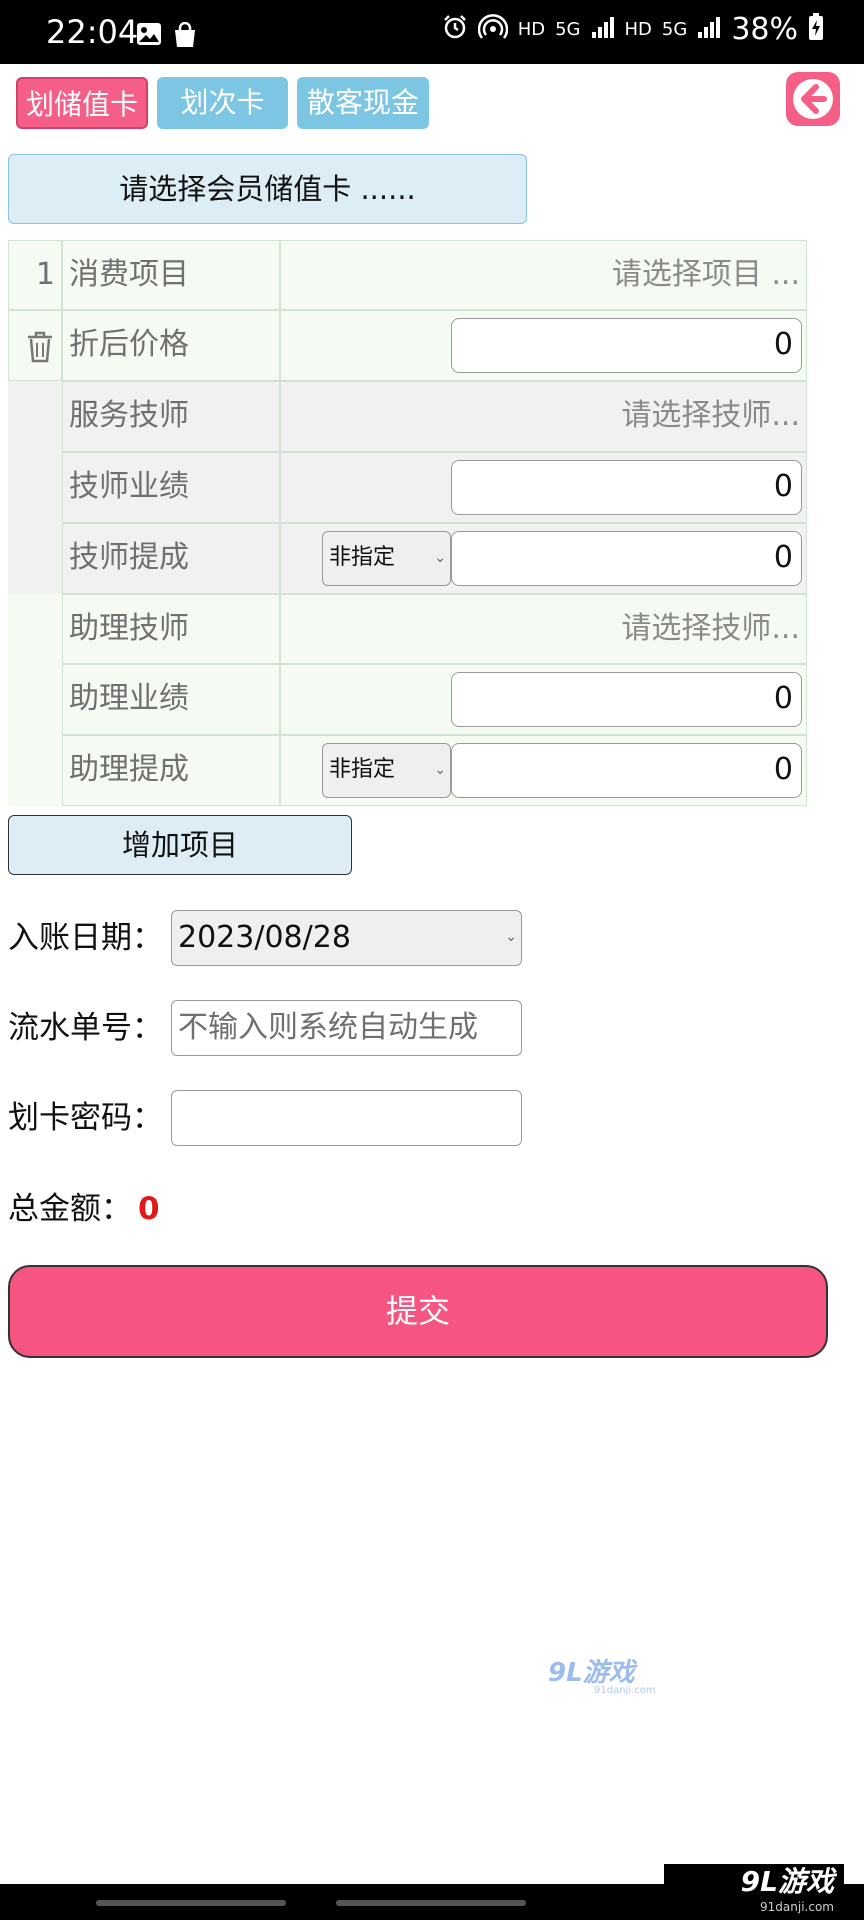  What do you see at coordinates (363, 103) in the screenshot?
I see `tab-walk-in-cash: 散客现金` at bounding box center [363, 103].